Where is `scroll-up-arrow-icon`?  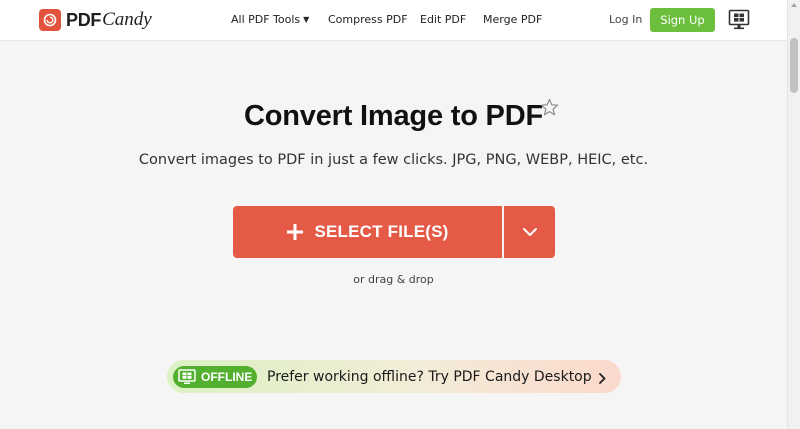
scroll-up-arrow-icon is located at coordinates (794, 5).